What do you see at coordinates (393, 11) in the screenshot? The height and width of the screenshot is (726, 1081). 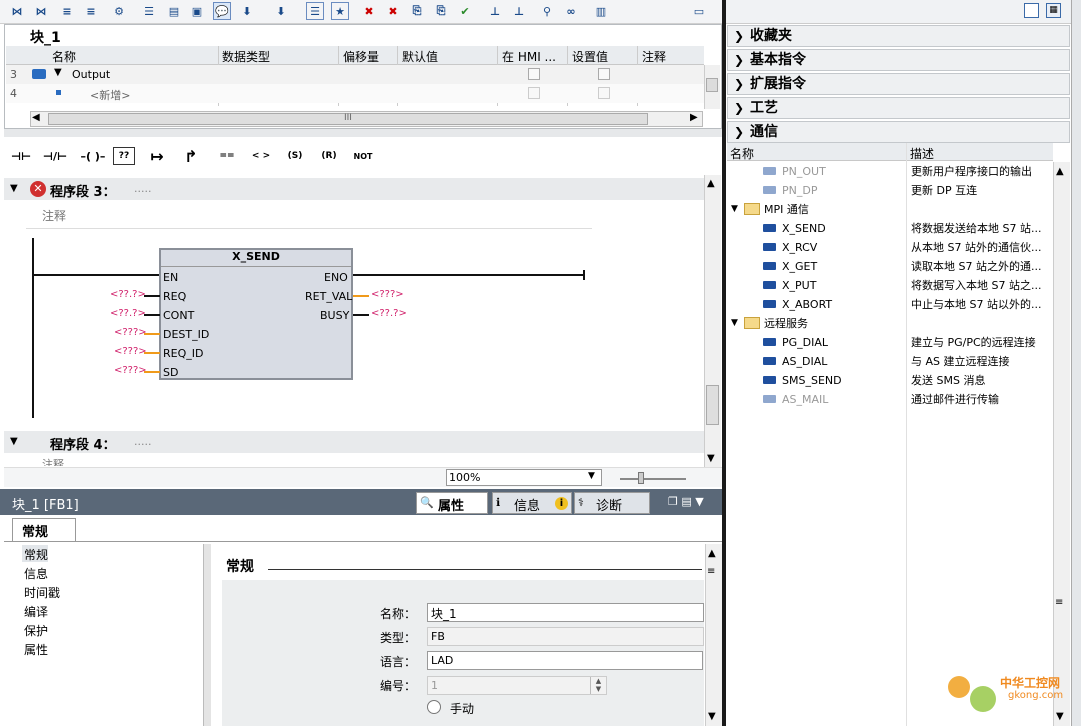 I see `next-error-icon: ✖` at bounding box center [393, 11].